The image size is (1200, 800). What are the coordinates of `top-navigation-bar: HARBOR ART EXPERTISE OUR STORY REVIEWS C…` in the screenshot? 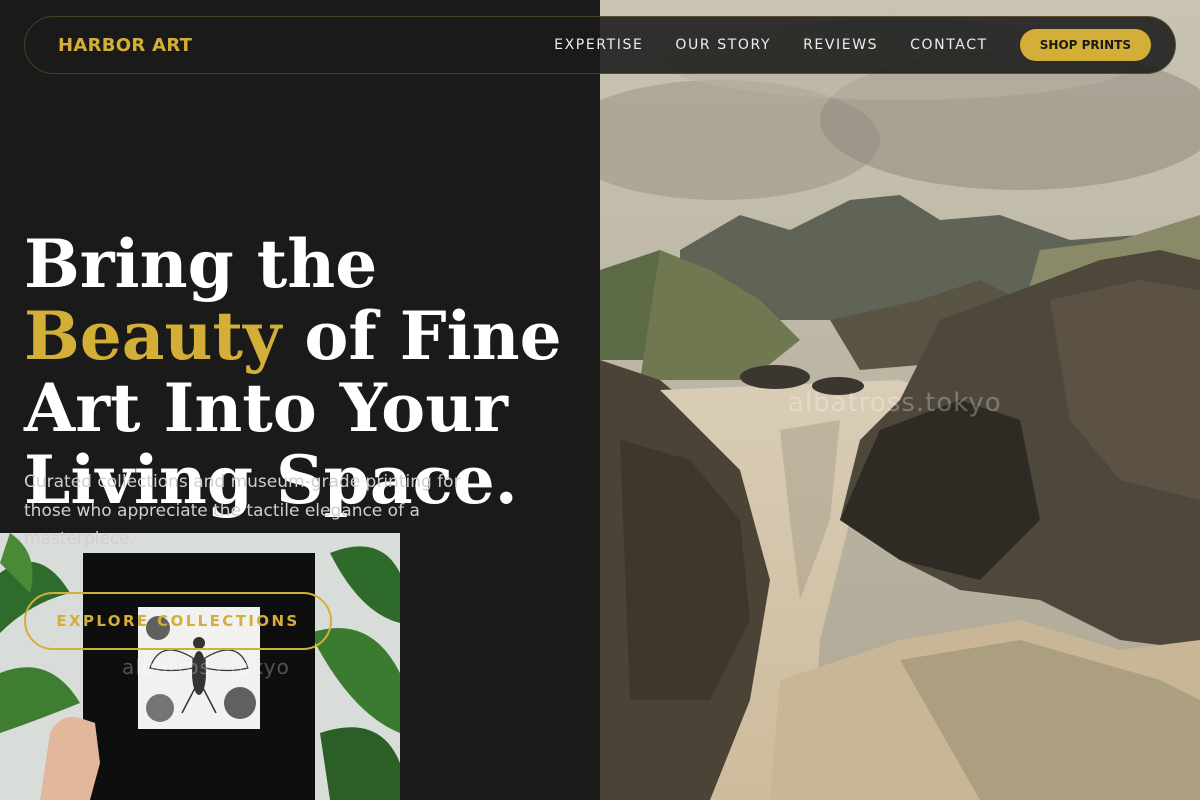 It's located at (600, 45).